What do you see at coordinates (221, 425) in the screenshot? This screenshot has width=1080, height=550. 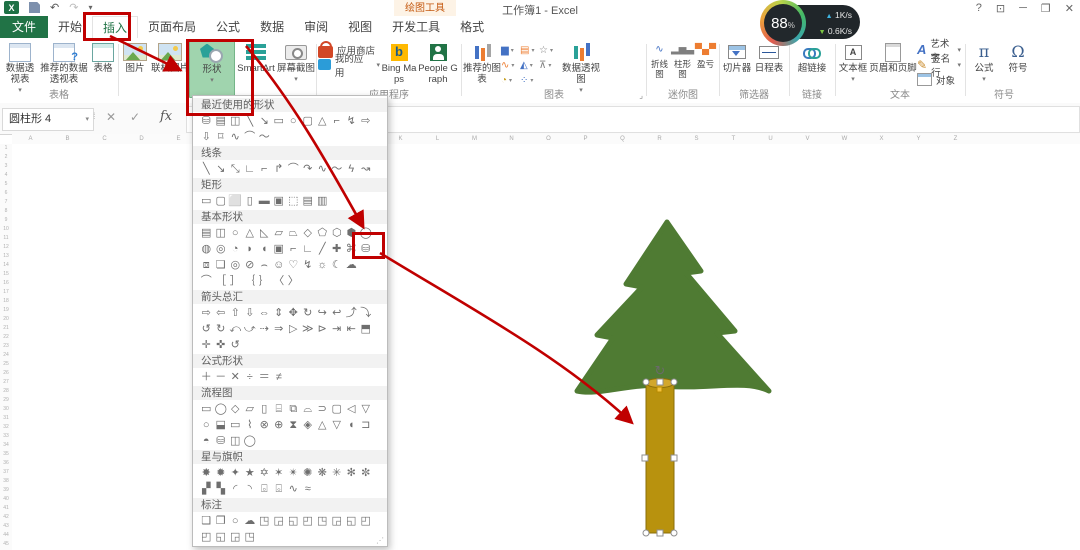 I see `shape-icon: ⬓` at bounding box center [221, 425].